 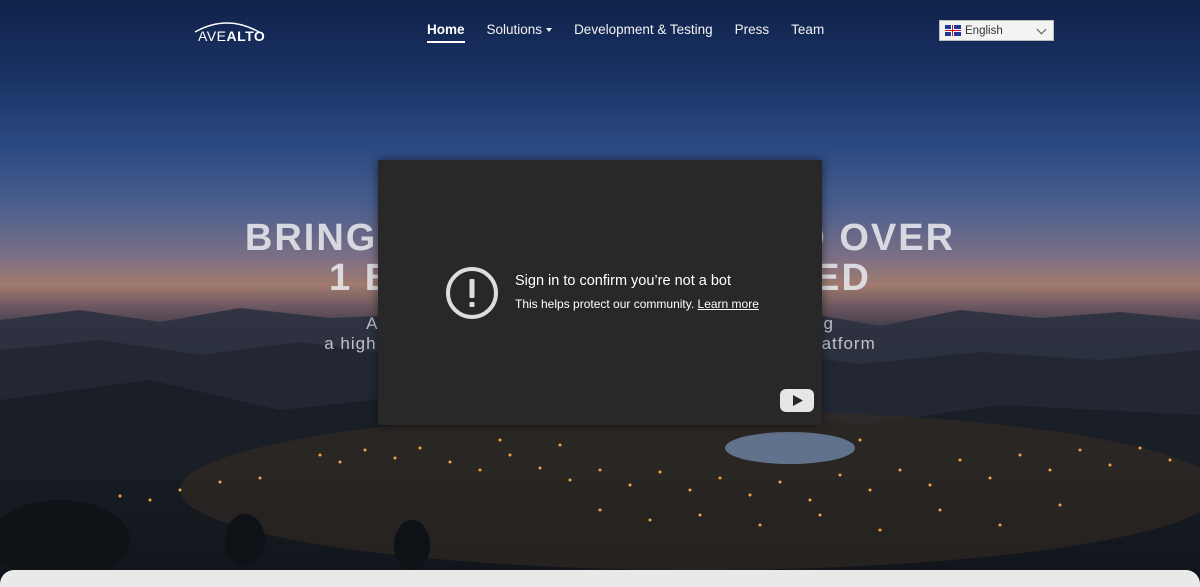 What do you see at coordinates (848, 343) in the screenshot?
I see `sub-line2-right: atform` at bounding box center [848, 343].